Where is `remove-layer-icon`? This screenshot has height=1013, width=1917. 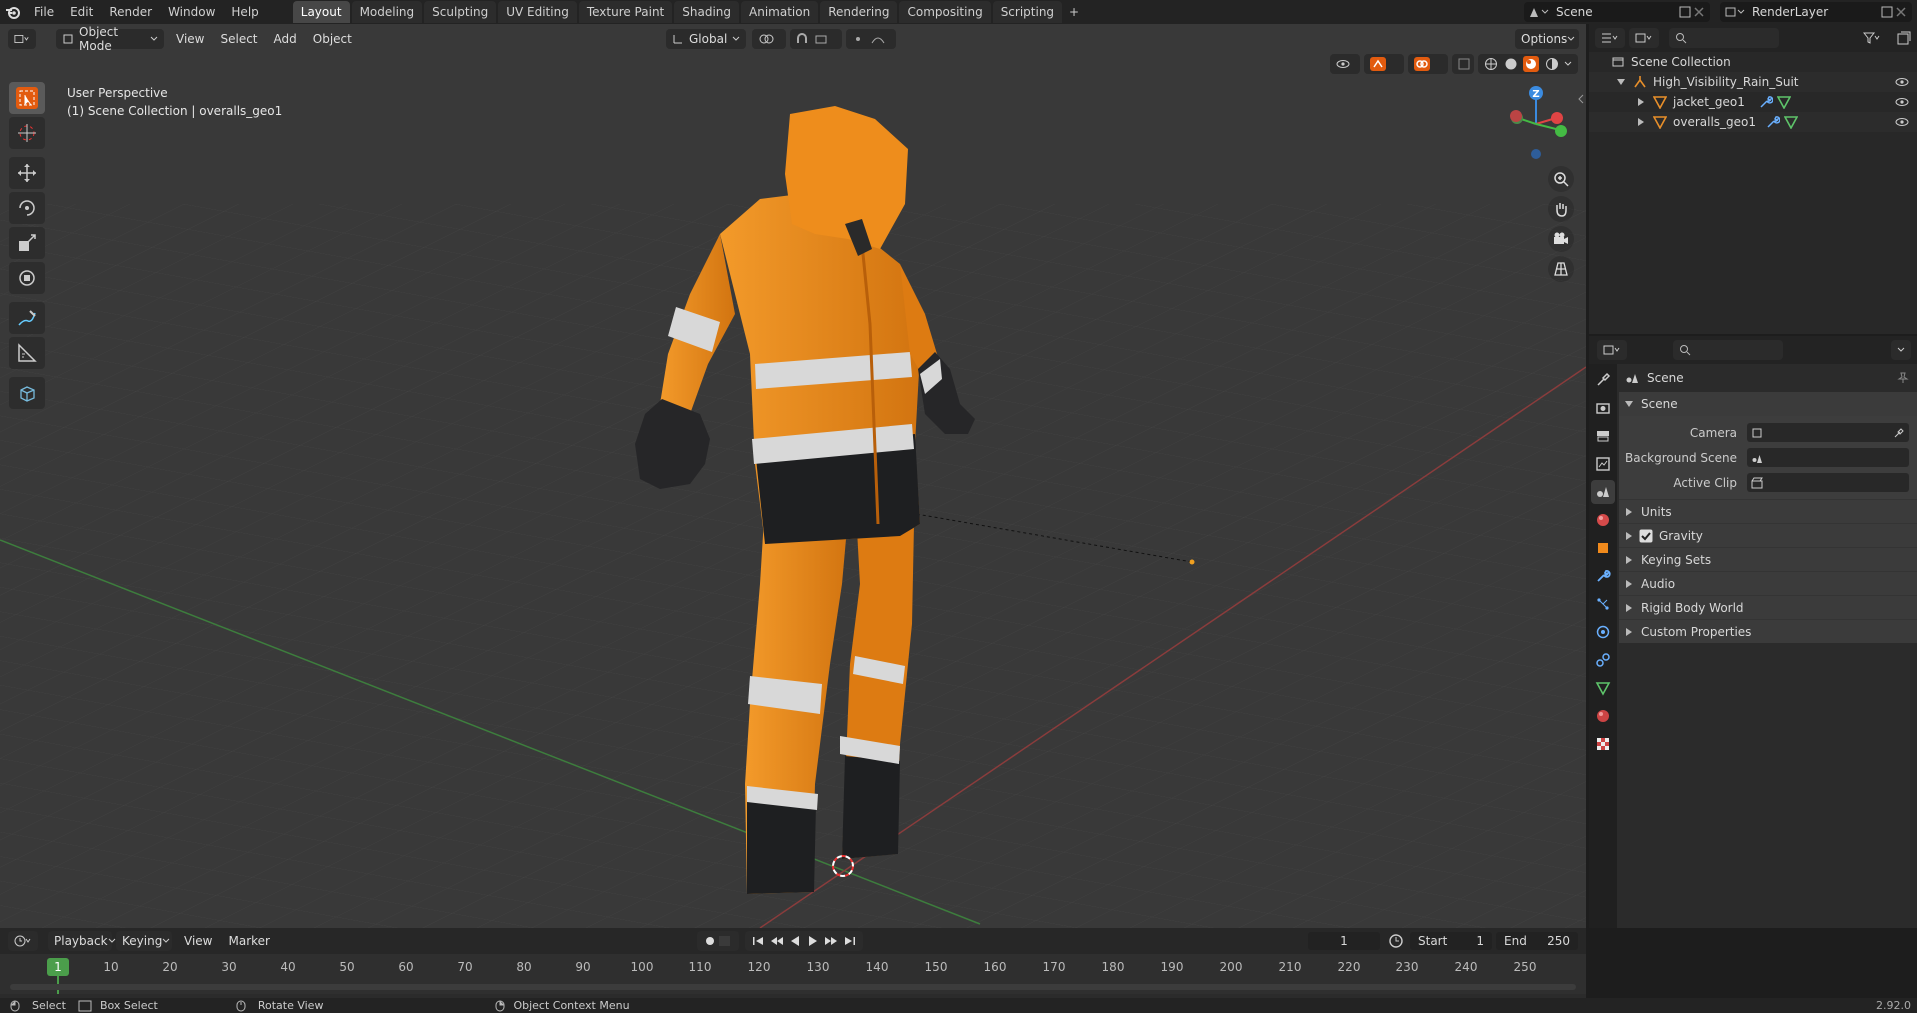
remove-layer-icon is located at coordinates (1901, 12).